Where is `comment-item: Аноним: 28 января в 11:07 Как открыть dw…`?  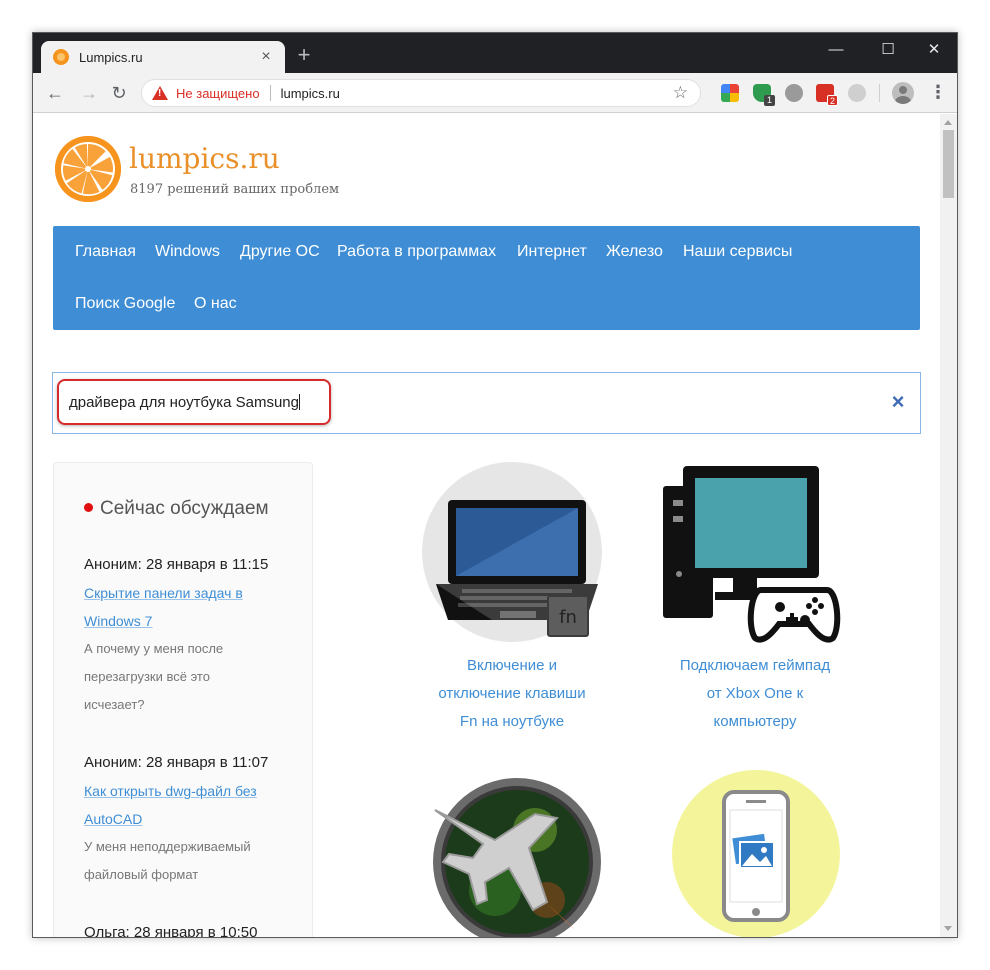
comment-item: Аноним: 28 января в 11:07 Как открыть dw… is located at coordinates (189, 819).